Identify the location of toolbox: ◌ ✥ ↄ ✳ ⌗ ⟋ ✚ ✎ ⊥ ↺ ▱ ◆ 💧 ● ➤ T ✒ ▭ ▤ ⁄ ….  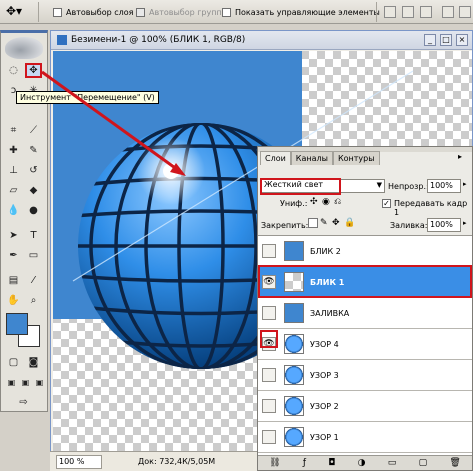
(24, 221).